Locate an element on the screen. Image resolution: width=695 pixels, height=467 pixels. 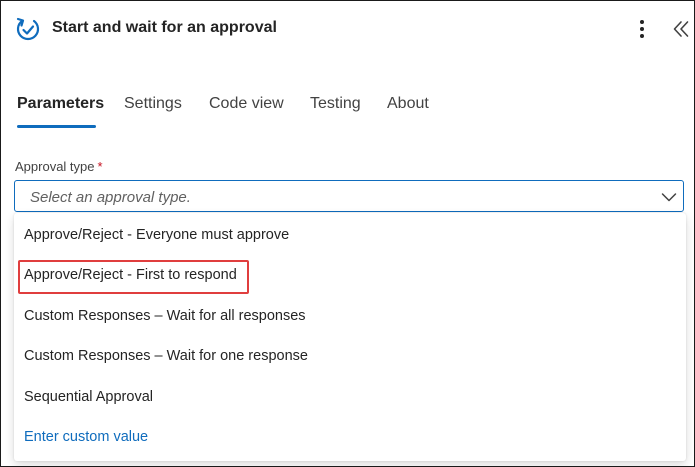
panel-title: Start and wait for an approval is located at coordinates (164, 27).